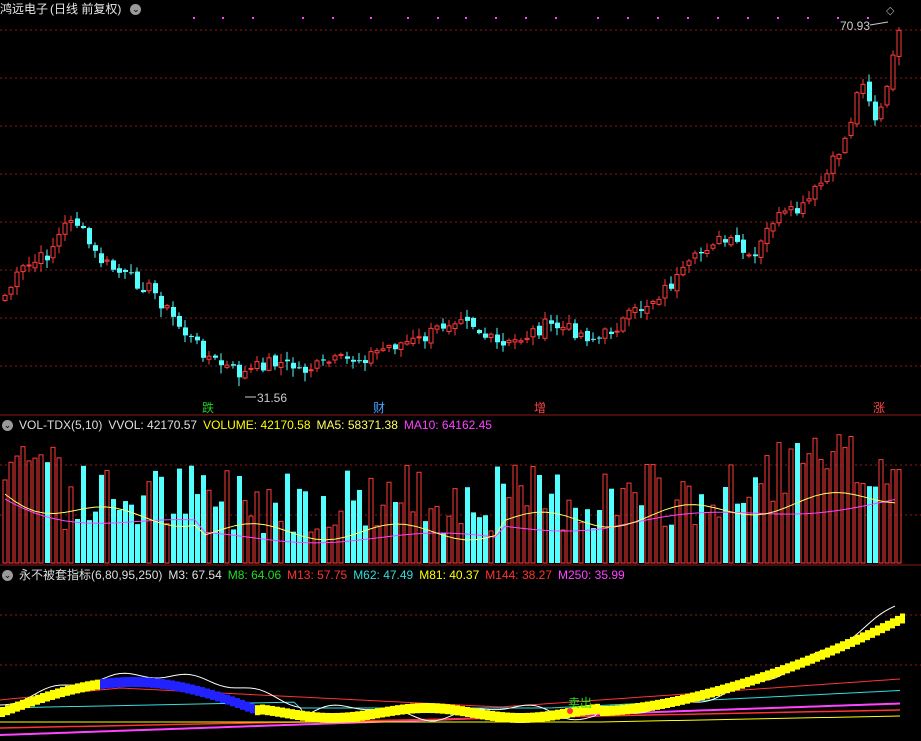  What do you see at coordinates (153, 425) in the screenshot?
I see `vol-item-vvol: VVOL: 42170.57` at bounding box center [153, 425].